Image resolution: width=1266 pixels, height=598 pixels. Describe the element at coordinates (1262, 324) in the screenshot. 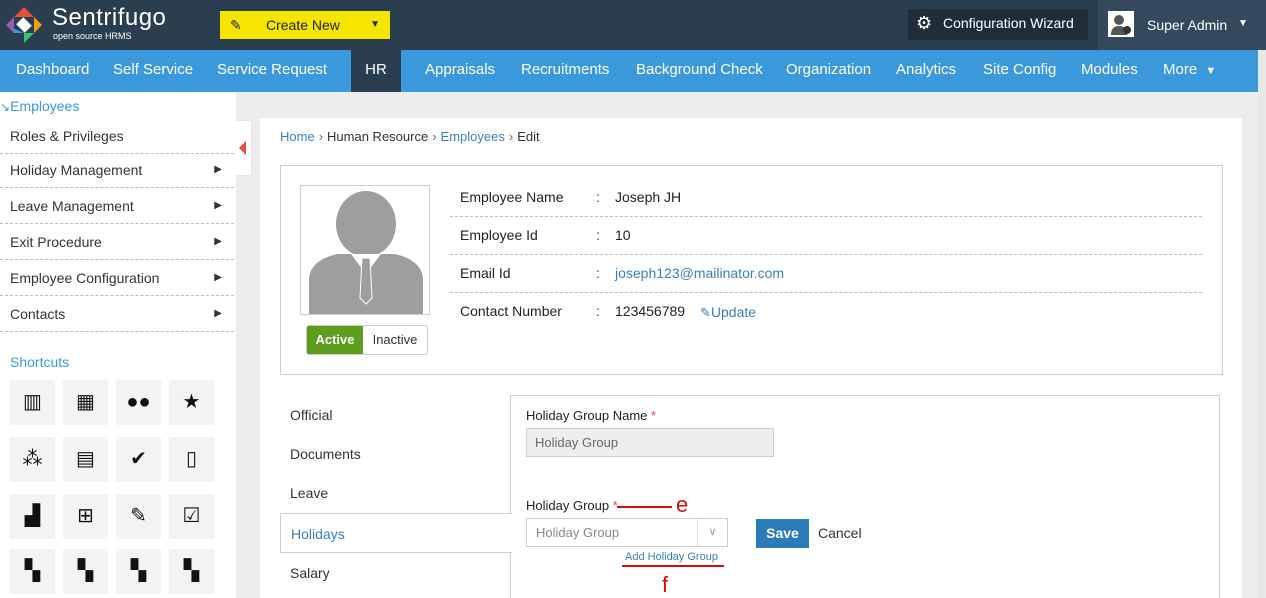

I see `scrollbar` at that location.